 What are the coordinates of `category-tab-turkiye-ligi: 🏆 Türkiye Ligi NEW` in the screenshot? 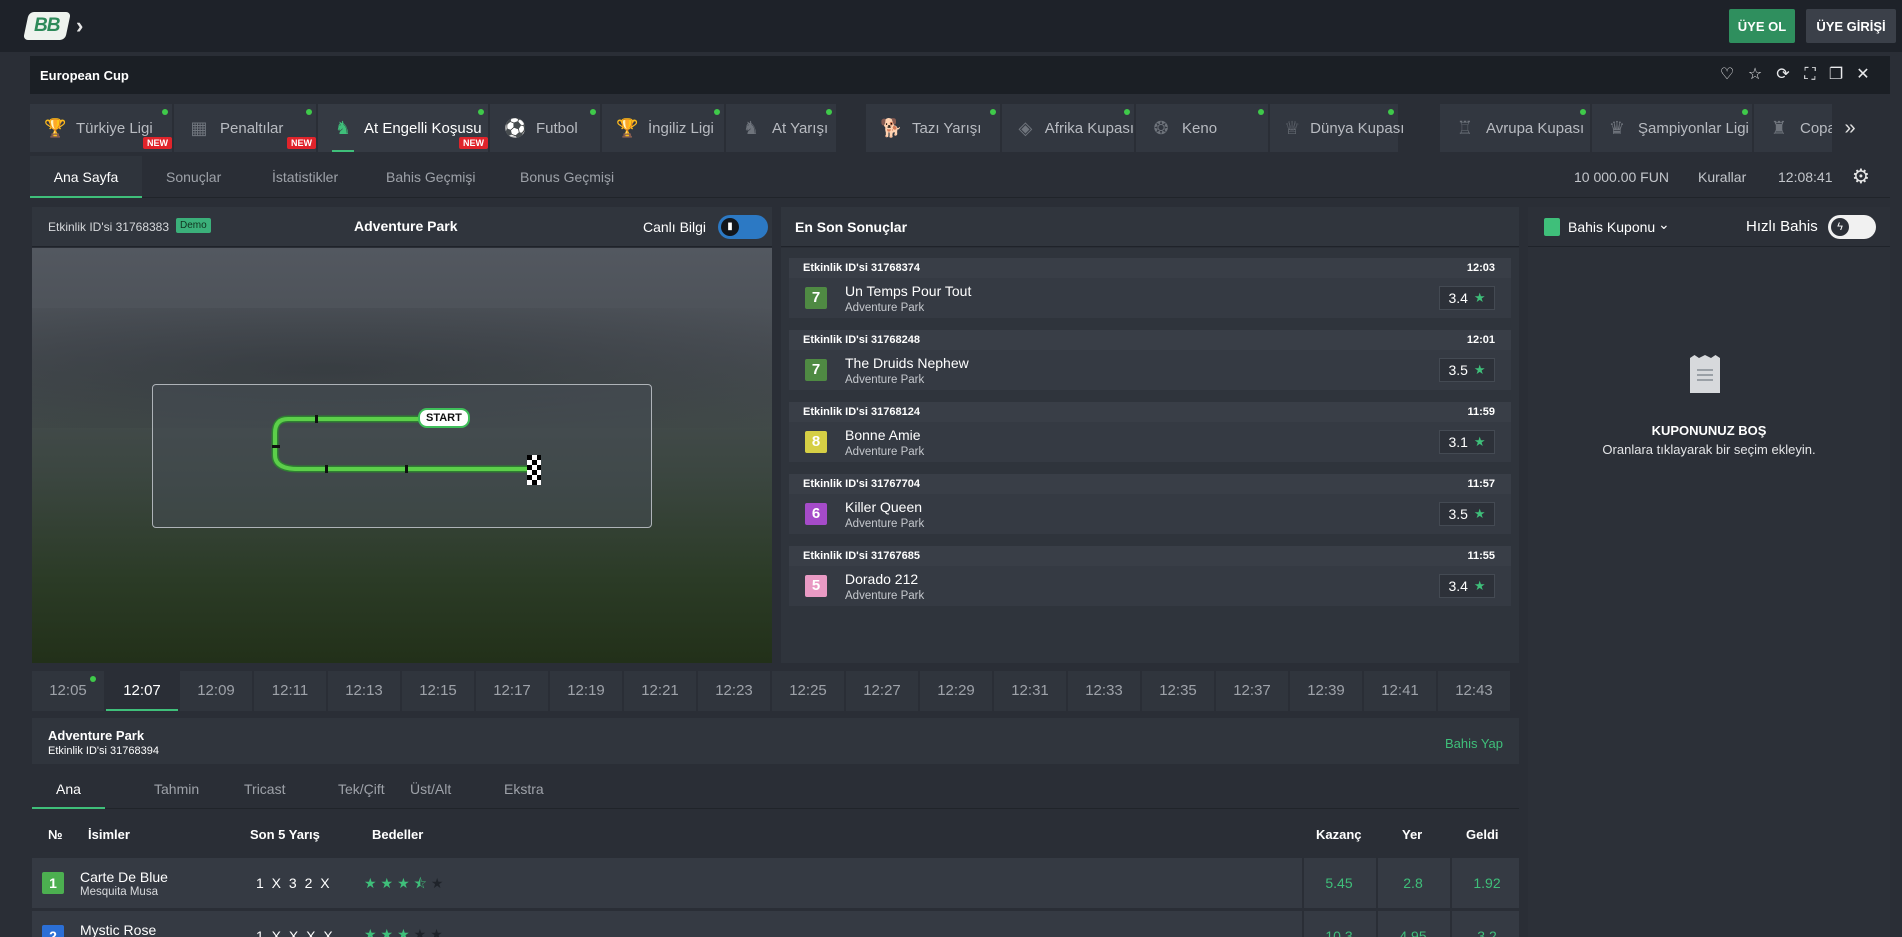 It's located at (101, 128).